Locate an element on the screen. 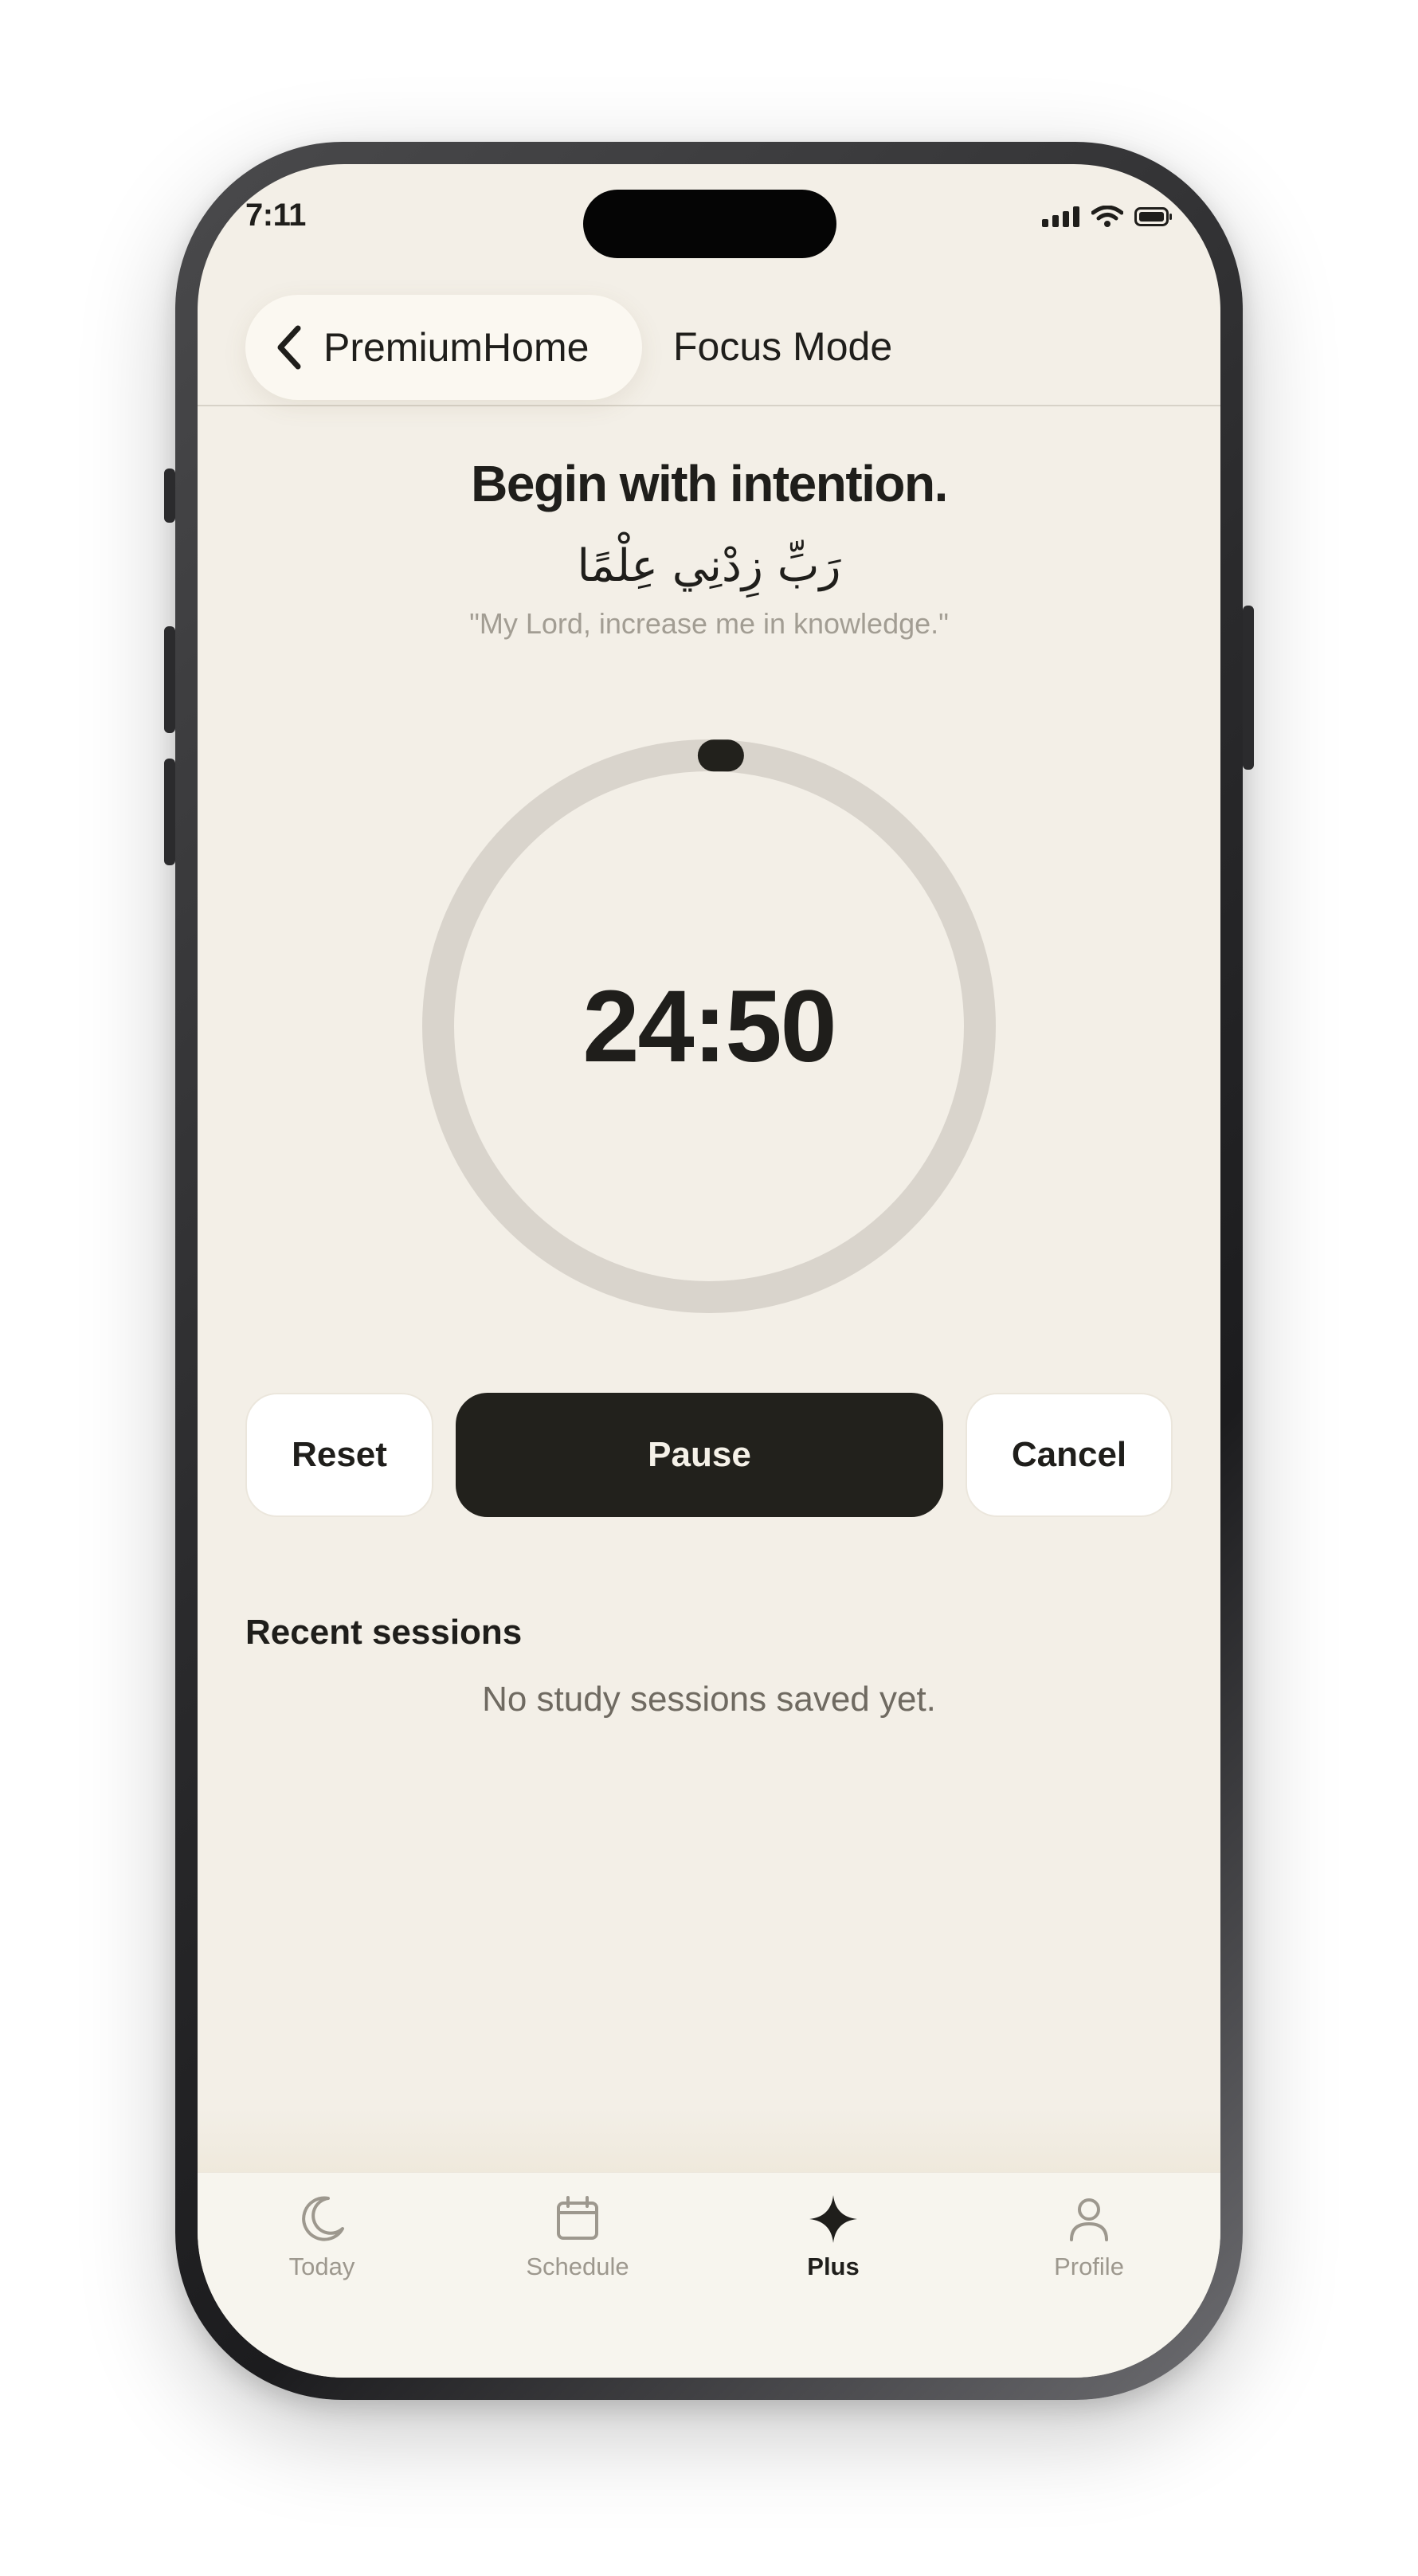  pause-button: Pause is located at coordinates (699, 1455).